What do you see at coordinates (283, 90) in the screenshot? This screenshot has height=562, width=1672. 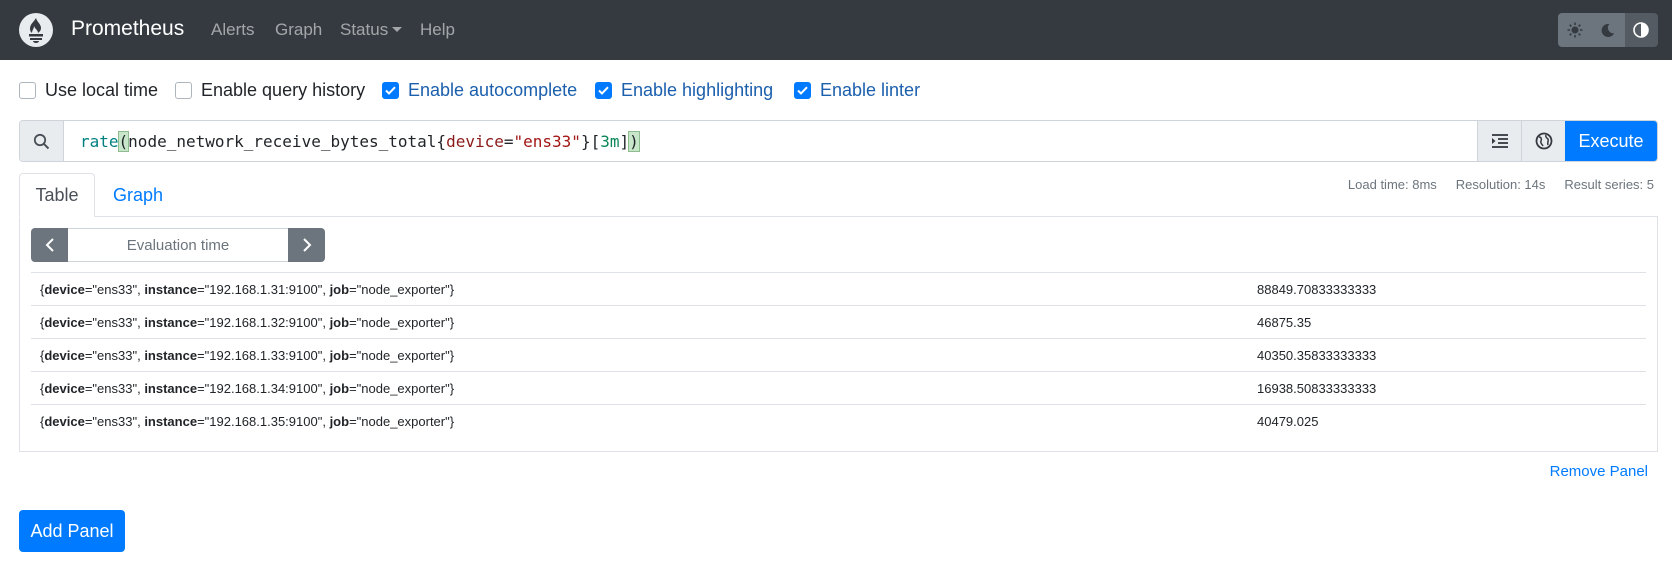 I see `option-label: Enable query history` at bounding box center [283, 90].